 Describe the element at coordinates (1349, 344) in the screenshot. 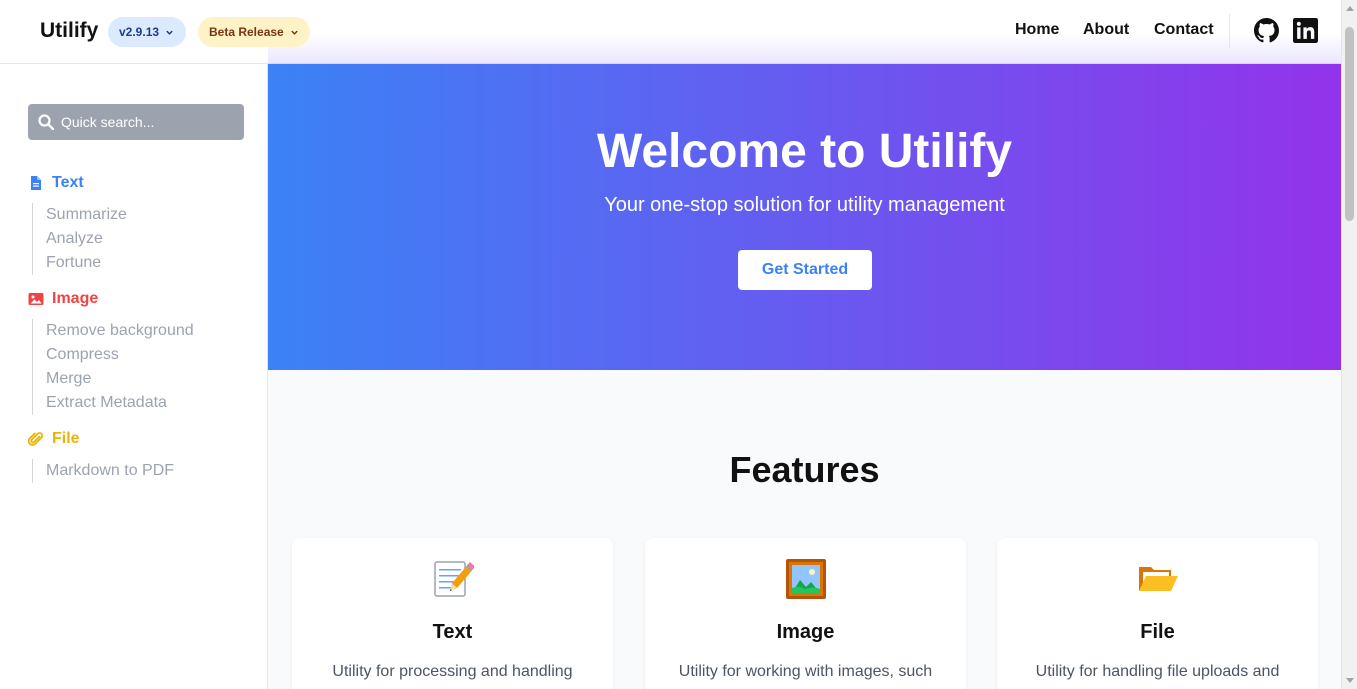

I see `page-scrollbar` at that location.